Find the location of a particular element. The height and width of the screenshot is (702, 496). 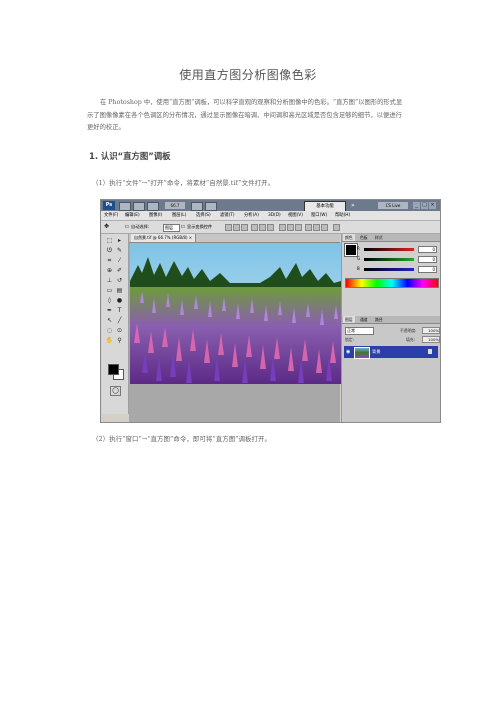

align-bottom-icon is located at coordinates (244, 227).